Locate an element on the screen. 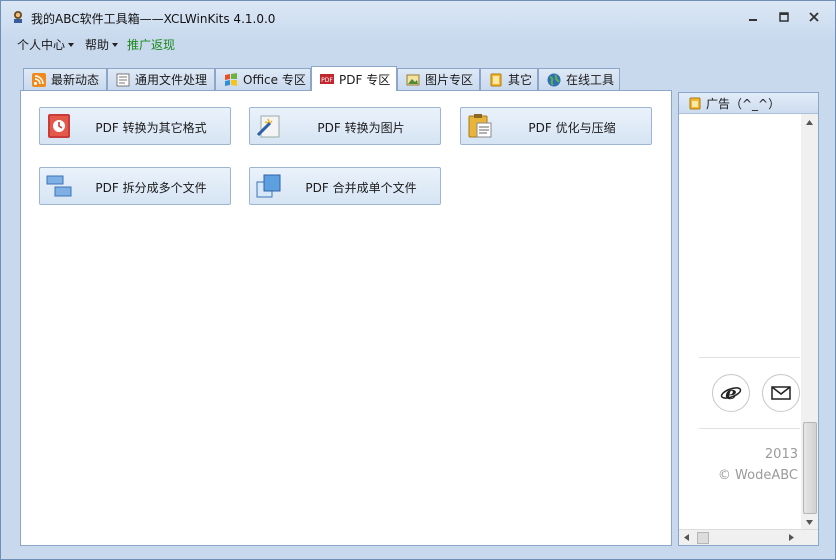 This screenshot has height=560, width=836. merge-icon is located at coordinates (268, 186).